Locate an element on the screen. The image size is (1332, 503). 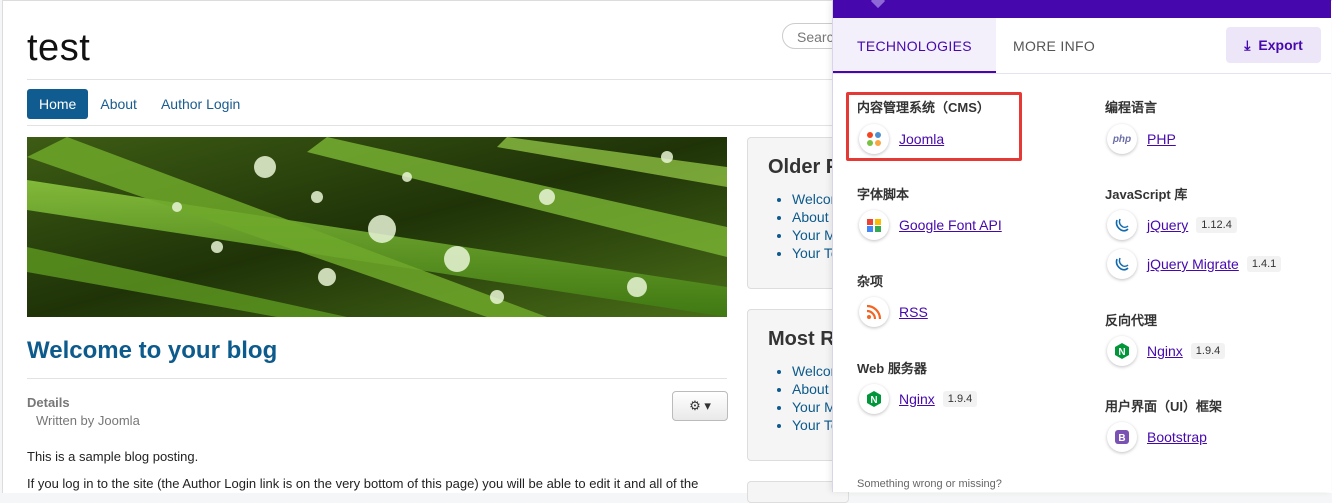
tech-jquery-migrate: jQuery Migrate 1.4.1 is located at coordinates (1194, 264).